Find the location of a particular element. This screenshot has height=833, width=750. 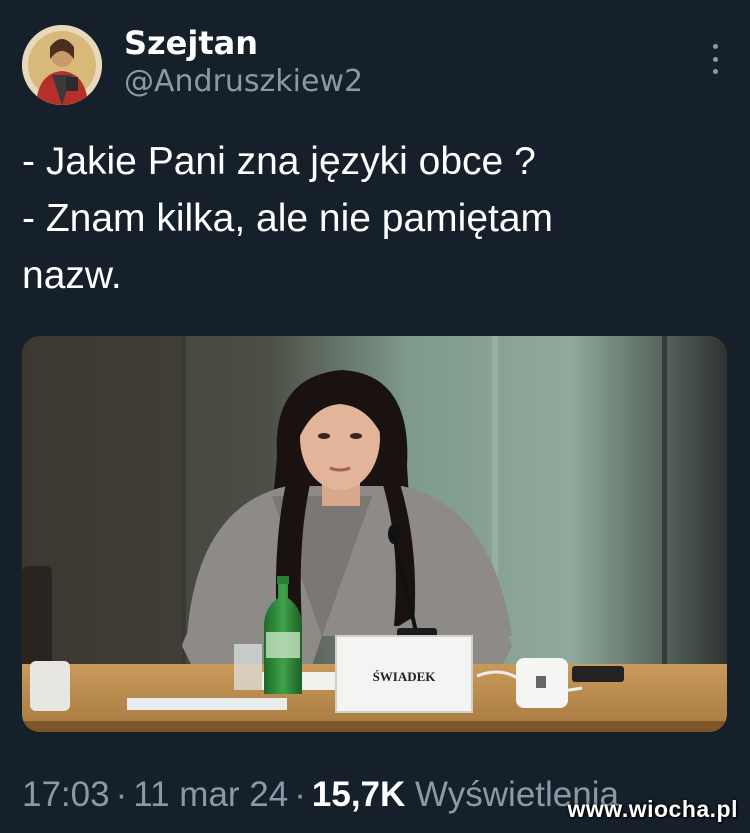

tweet-date: 11 mar 24 is located at coordinates (210, 794).